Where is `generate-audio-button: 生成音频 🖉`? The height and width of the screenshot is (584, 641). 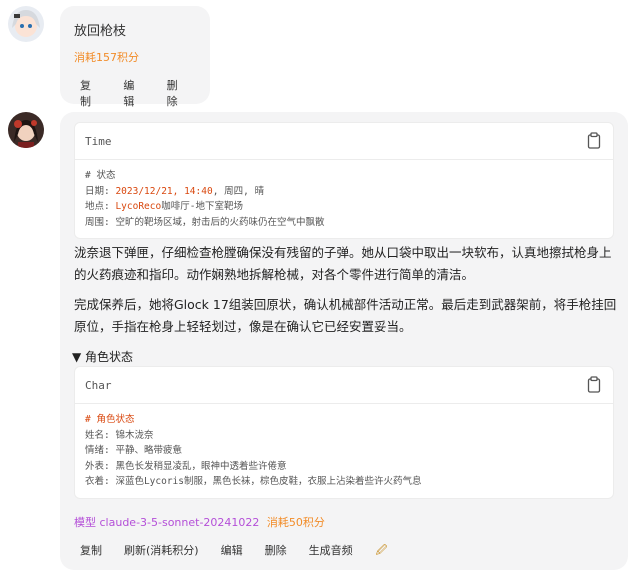 generate-audio-button: 生成音频 🖉 is located at coordinates (359, 551).